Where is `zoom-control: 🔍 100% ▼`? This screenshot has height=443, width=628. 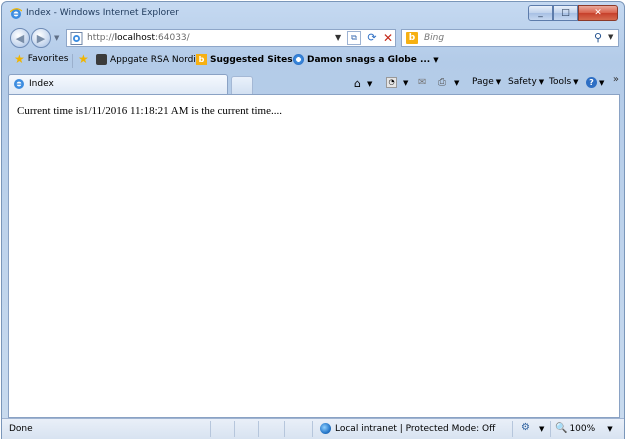
zoom-control: 🔍 100% ▼ is located at coordinates (584, 428).